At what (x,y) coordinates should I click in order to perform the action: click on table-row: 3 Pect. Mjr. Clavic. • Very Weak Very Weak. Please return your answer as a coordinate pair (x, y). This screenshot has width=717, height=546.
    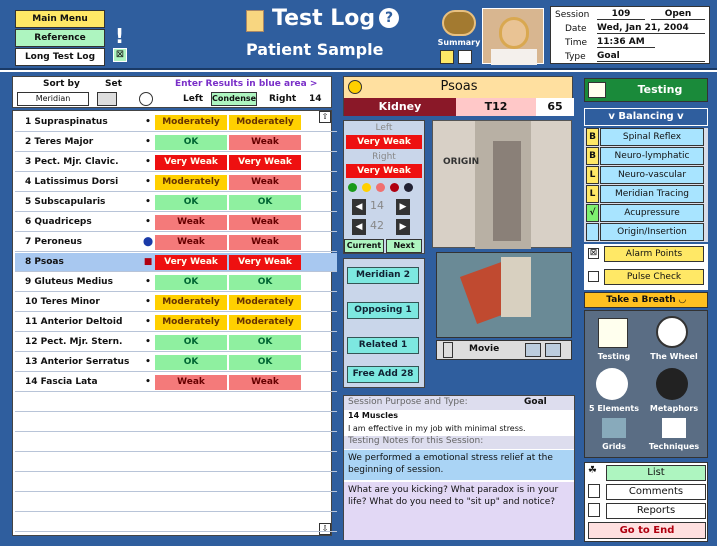
    Looking at the image, I should click on (176, 162).